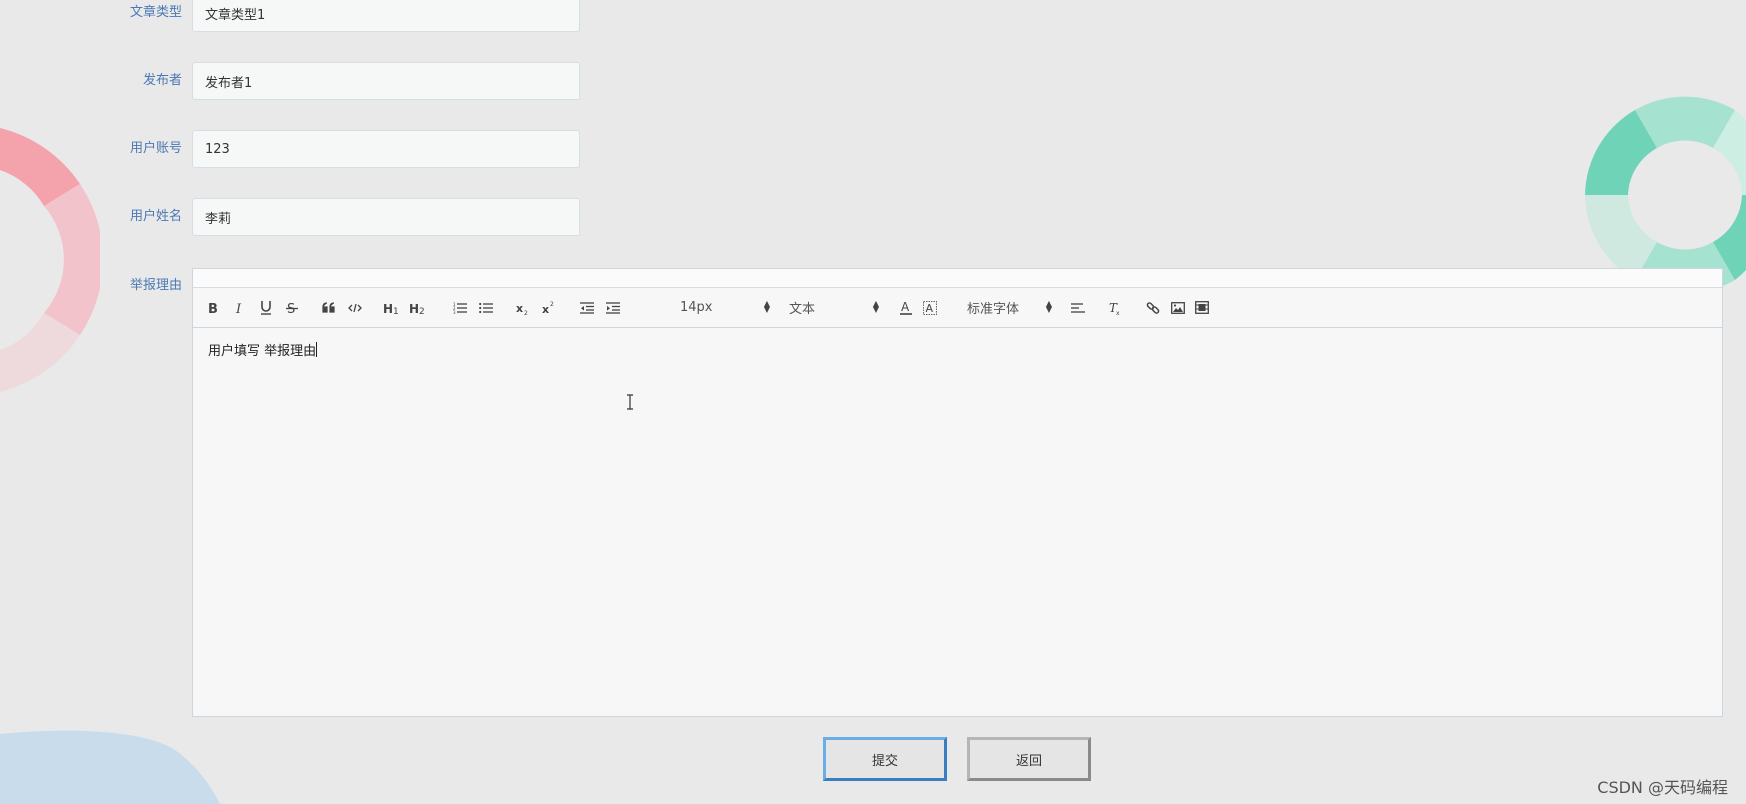 The image size is (1746, 804). I want to click on bold-icon: B, so click(213, 307).